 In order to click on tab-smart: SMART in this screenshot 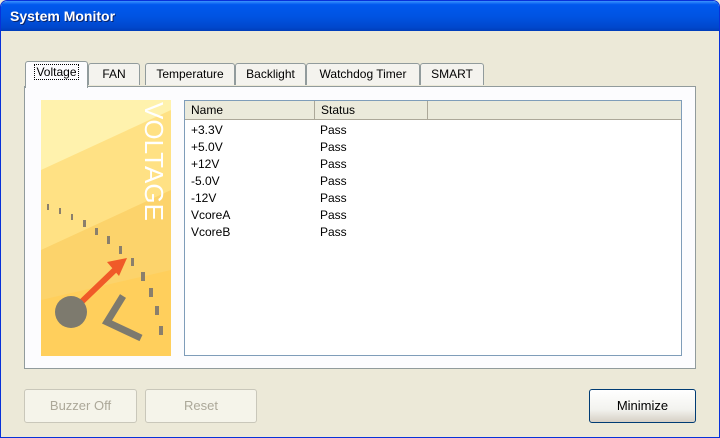, I will do `click(452, 74)`.